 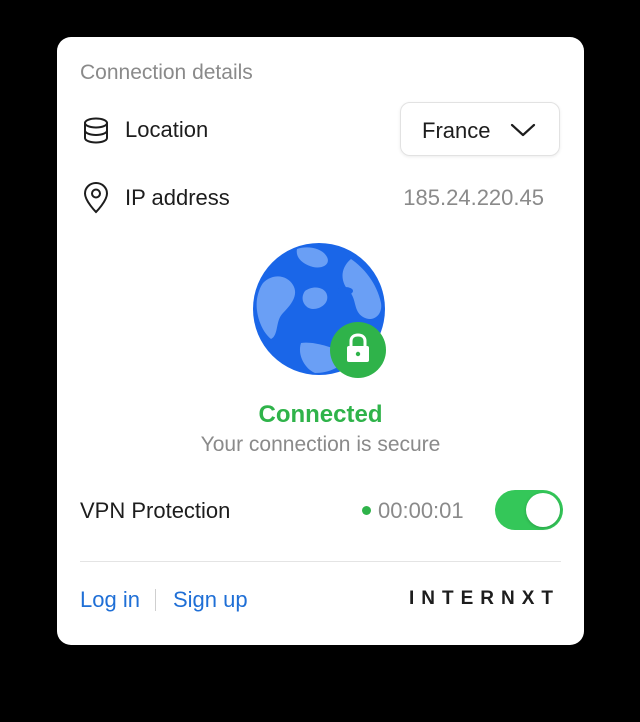 I want to click on map-pin-icon, so click(x=96, y=197).